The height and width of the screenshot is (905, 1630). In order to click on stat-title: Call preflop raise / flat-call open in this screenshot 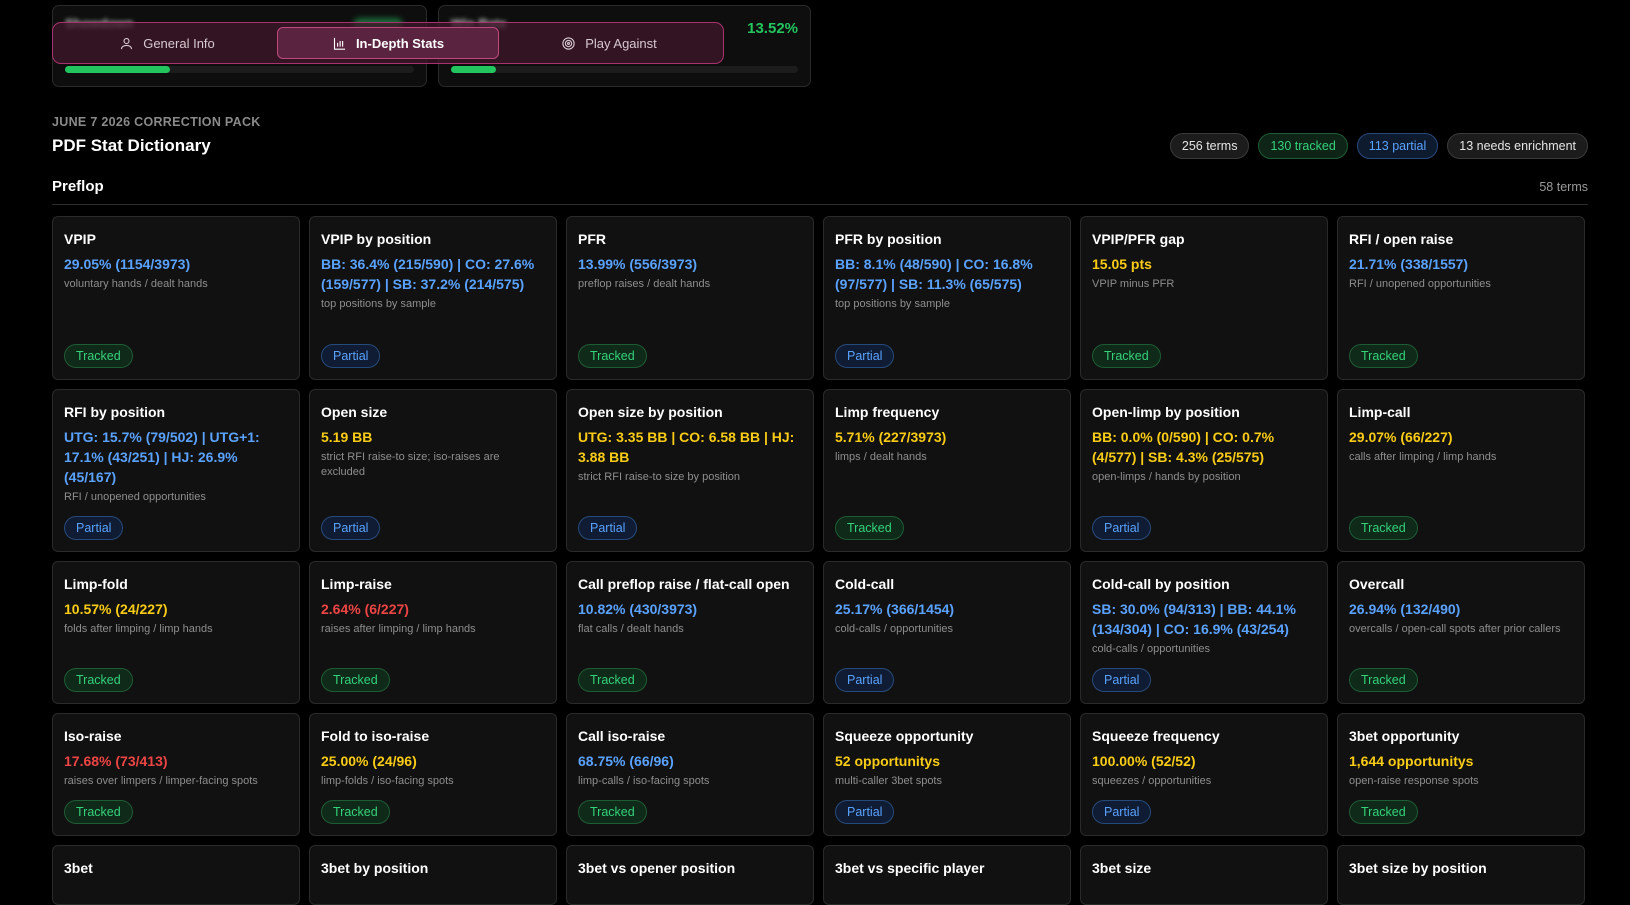, I will do `click(684, 584)`.